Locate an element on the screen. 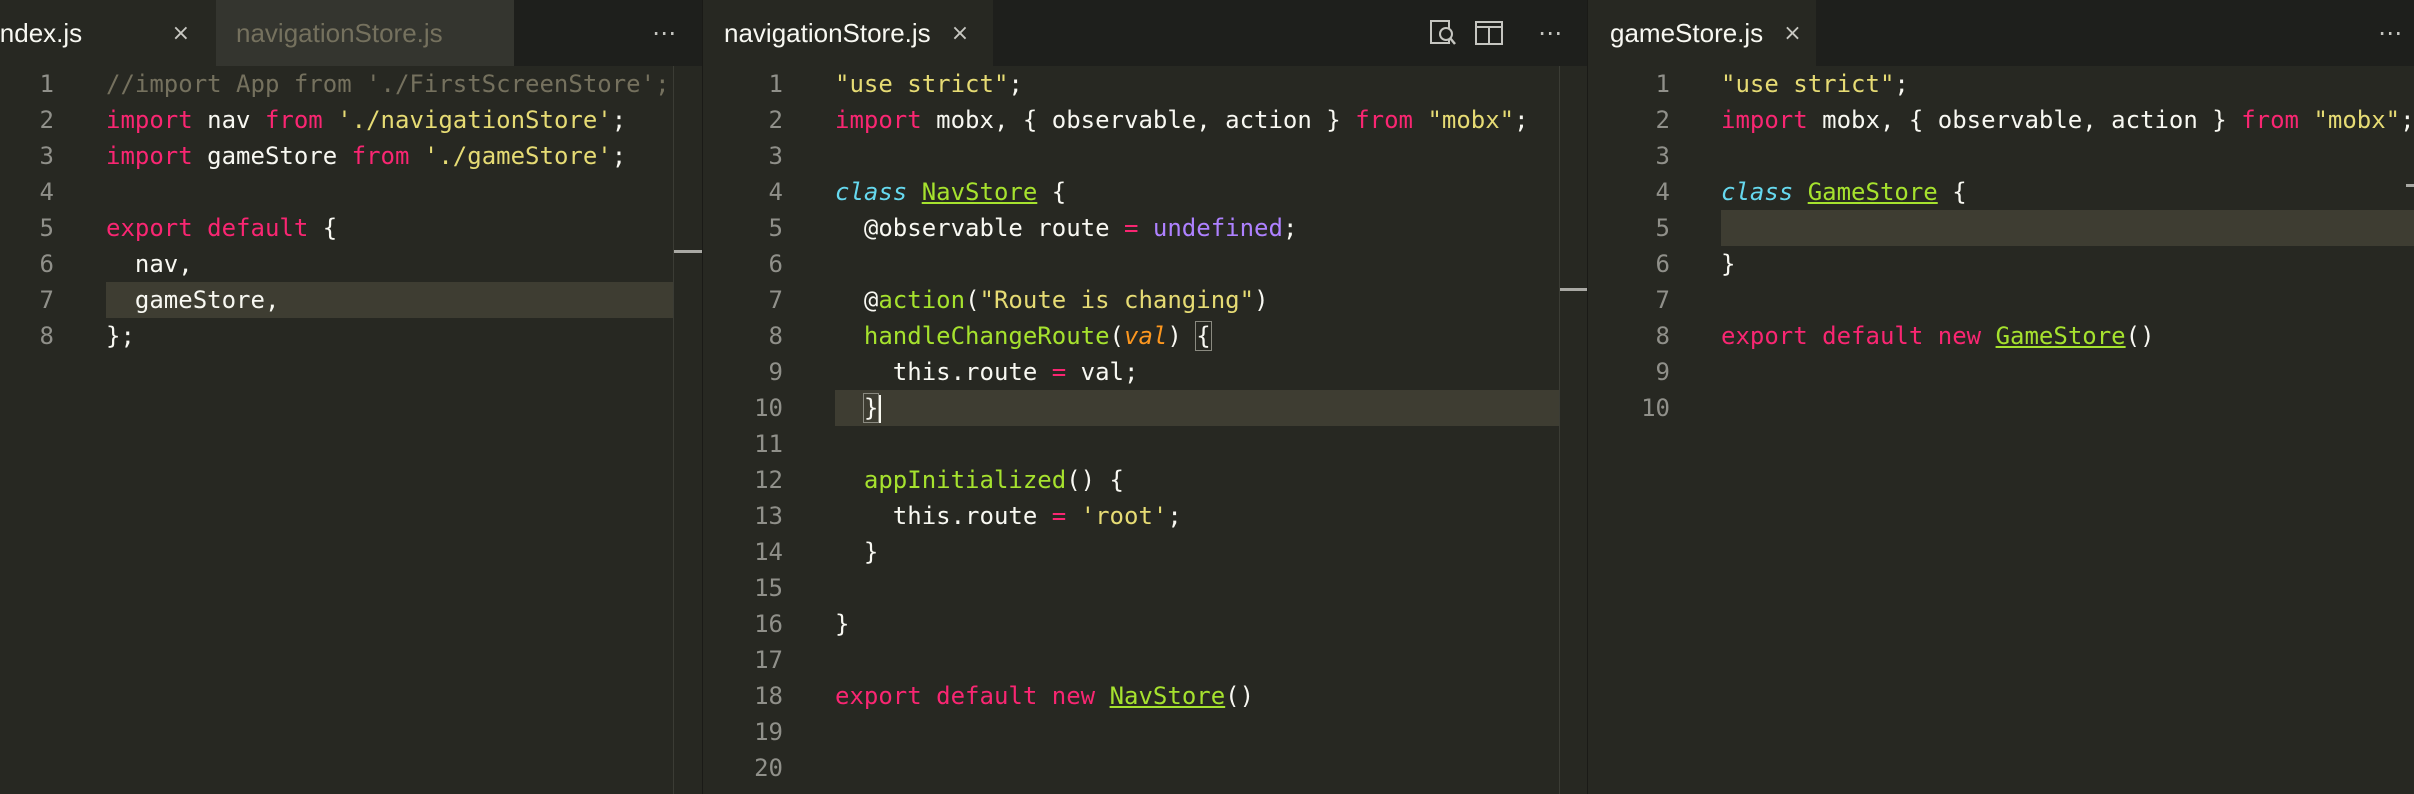 The width and height of the screenshot is (2414, 794). tab-label: index.js is located at coordinates (41, 32).